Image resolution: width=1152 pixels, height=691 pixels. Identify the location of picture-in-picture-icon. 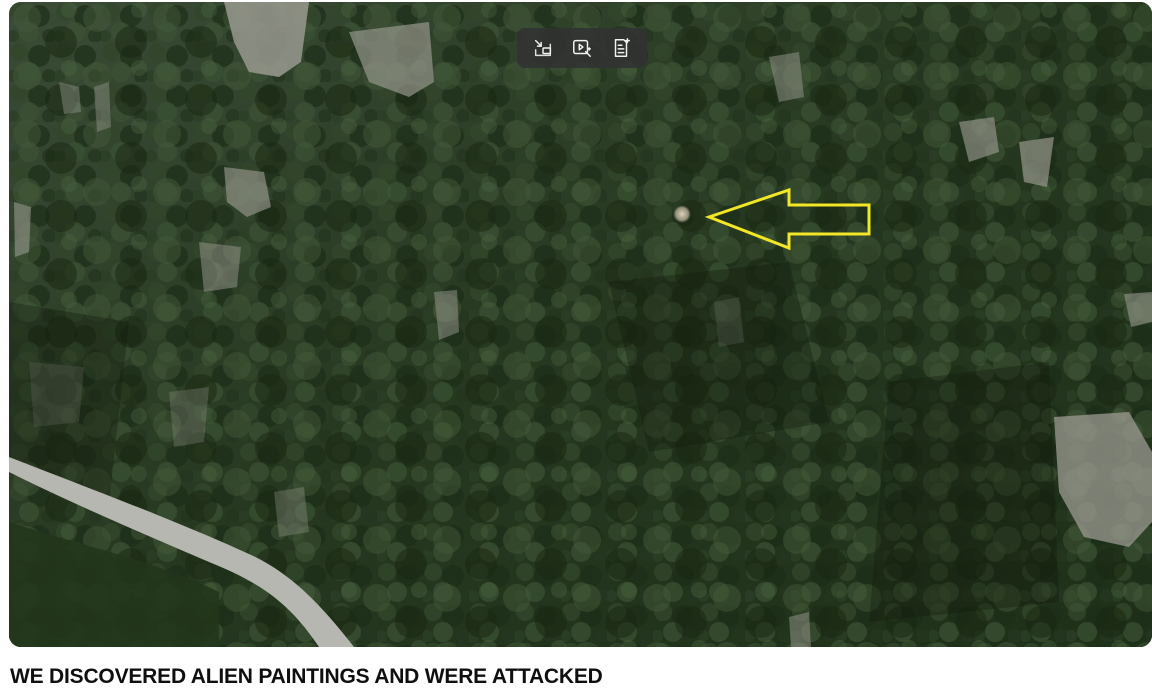
(542, 48).